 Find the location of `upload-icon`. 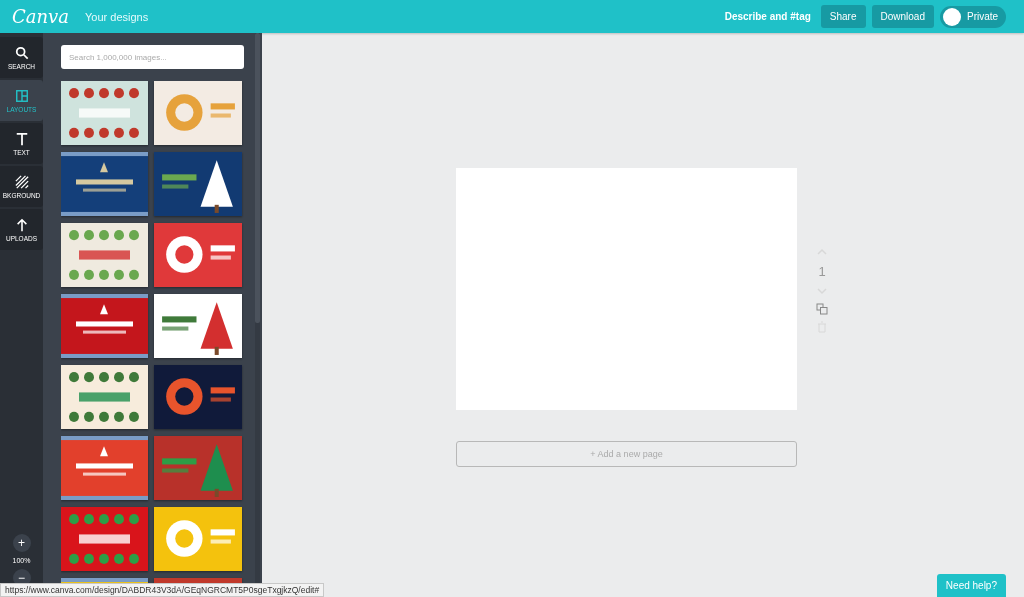

upload-icon is located at coordinates (21, 224).